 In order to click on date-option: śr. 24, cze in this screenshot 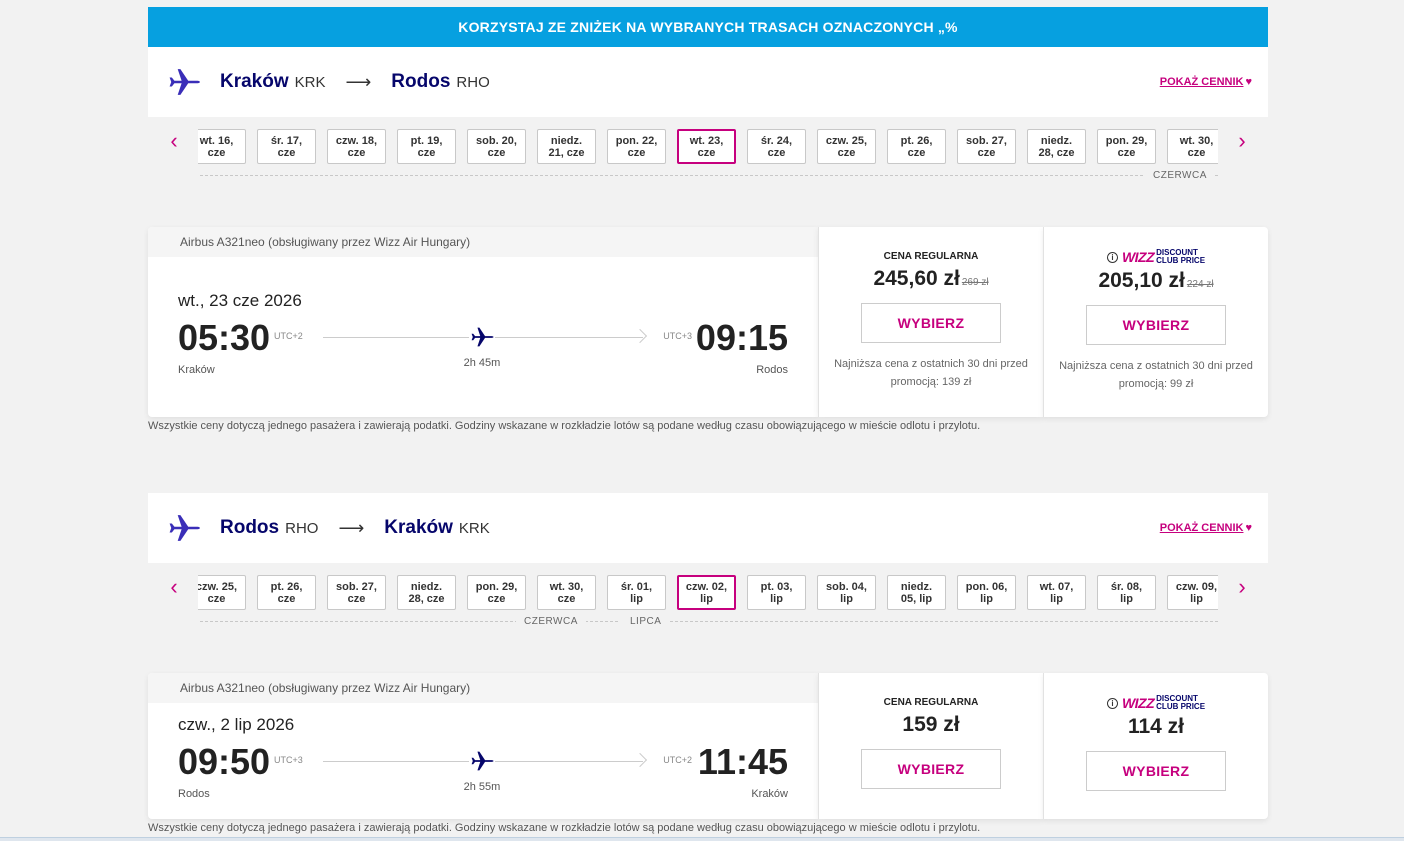, I will do `click(776, 146)`.